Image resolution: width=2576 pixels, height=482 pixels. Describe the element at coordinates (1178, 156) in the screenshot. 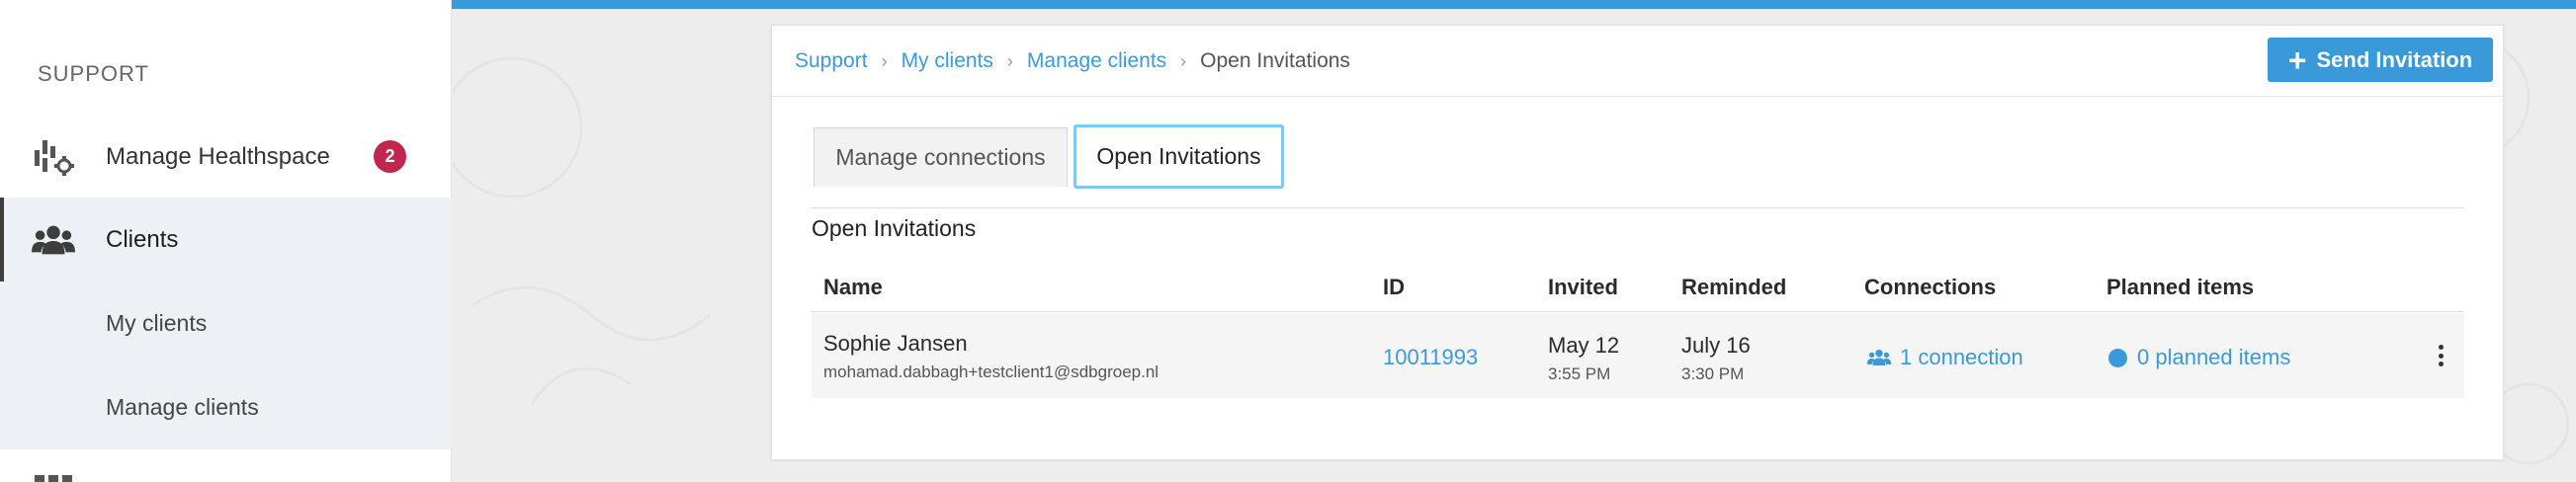

I see `tab-open-invitations: Open Invitations` at that location.